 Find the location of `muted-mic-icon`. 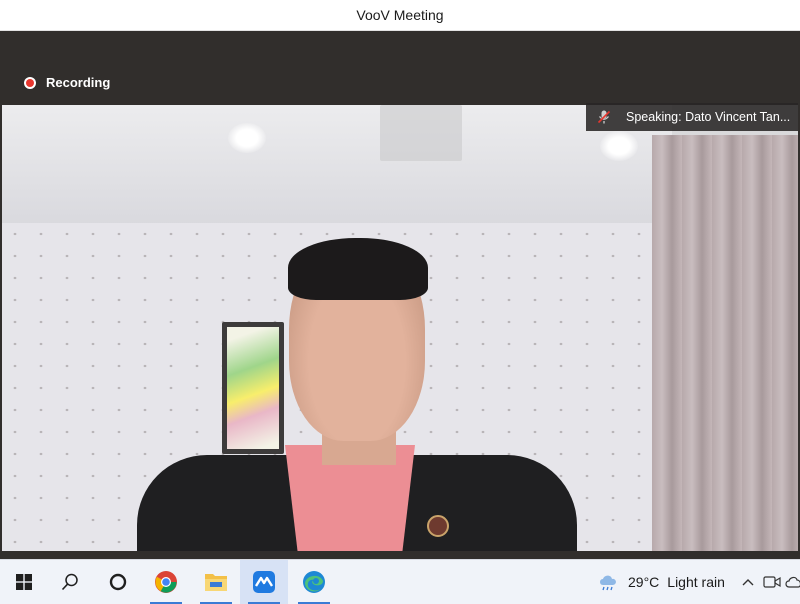

muted-mic-icon is located at coordinates (604, 117).